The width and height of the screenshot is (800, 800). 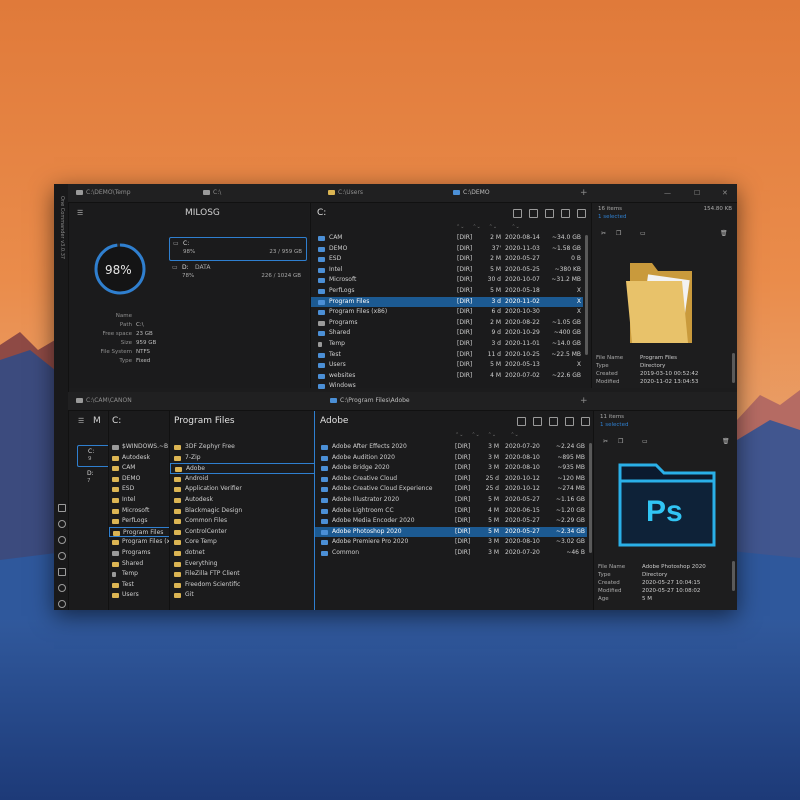 What do you see at coordinates (139, 532) in the screenshot?
I see `list-item-selected: Program Files` at bounding box center [139, 532].